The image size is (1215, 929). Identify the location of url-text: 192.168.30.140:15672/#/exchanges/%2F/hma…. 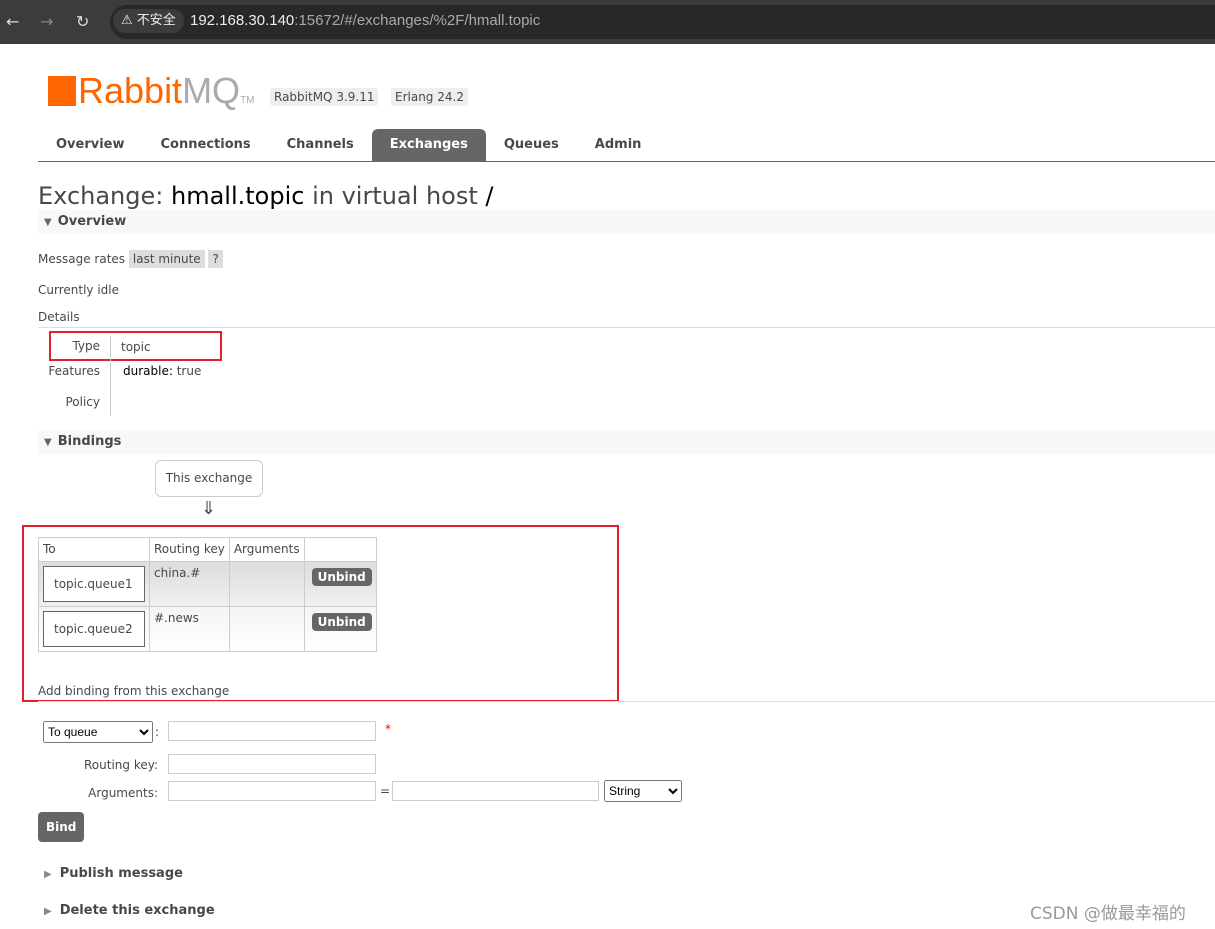
(365, 20).